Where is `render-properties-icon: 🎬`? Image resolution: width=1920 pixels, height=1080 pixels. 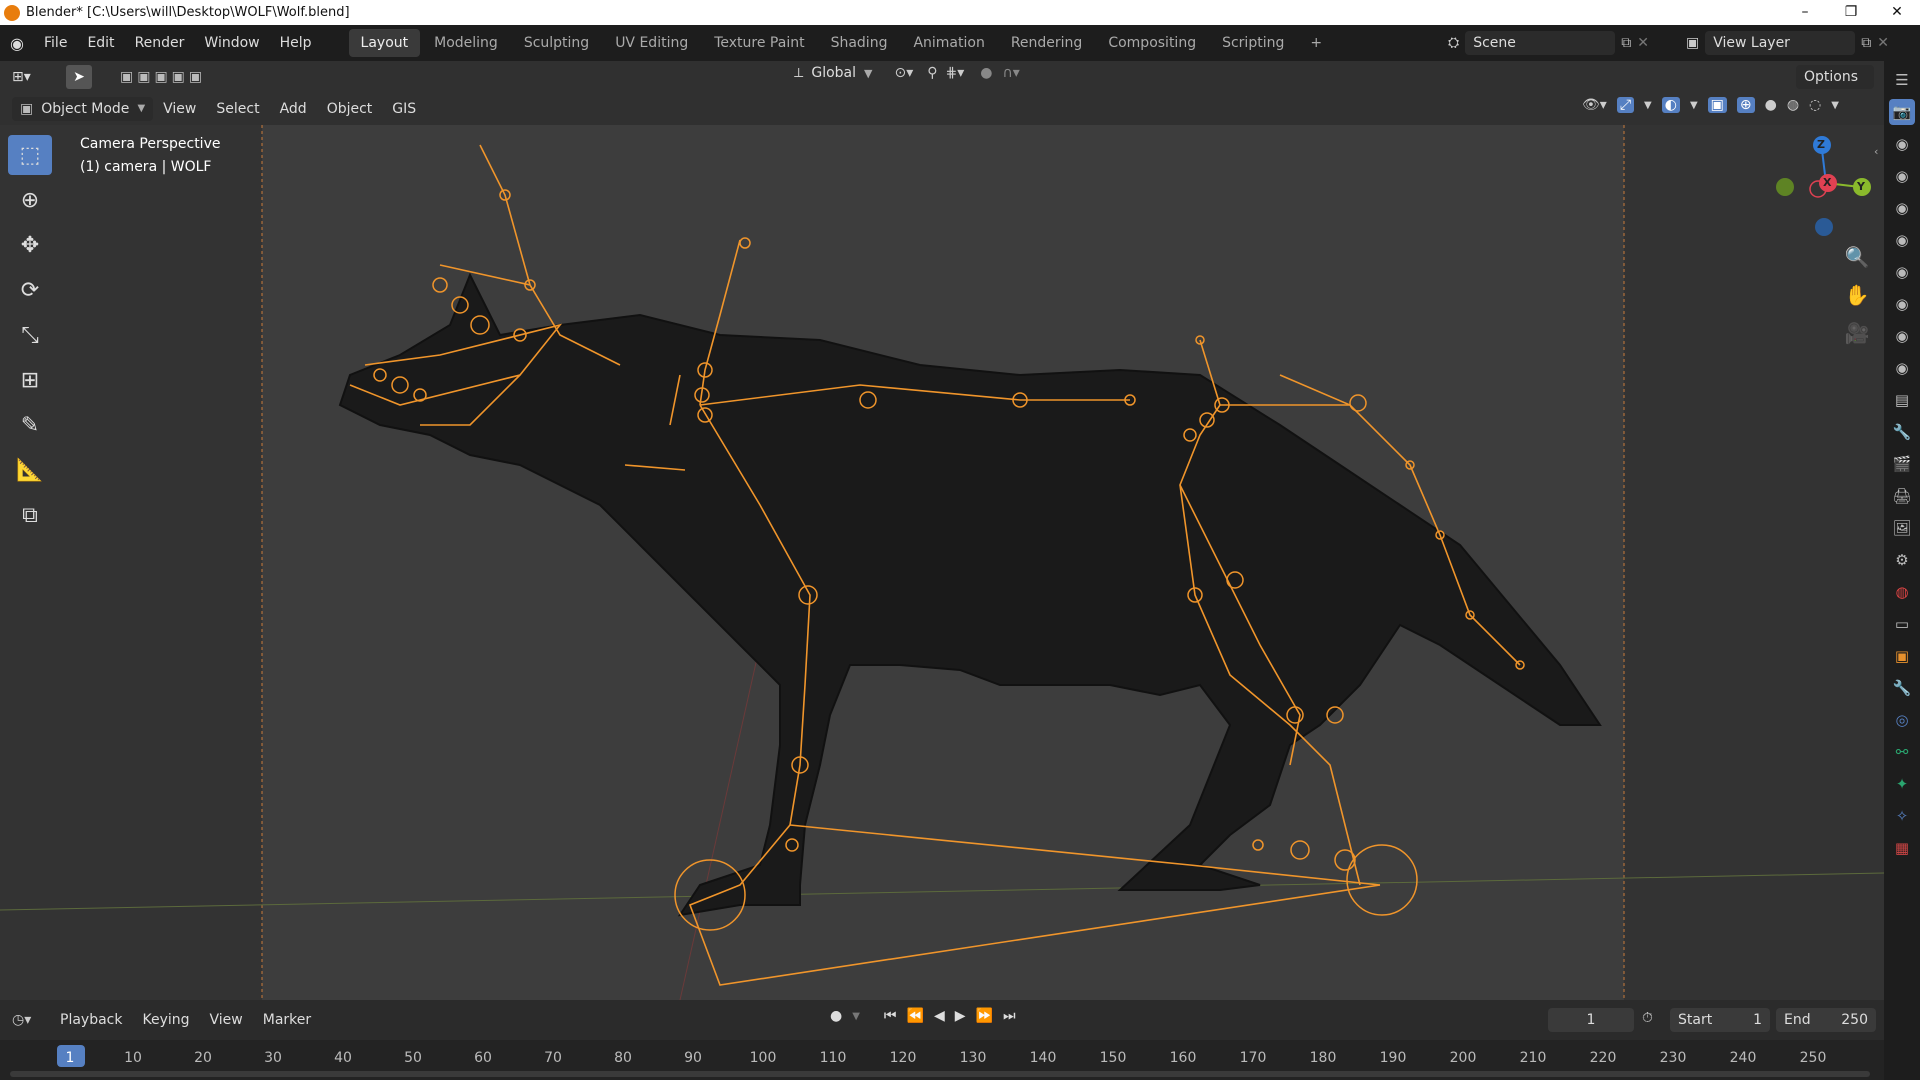
render-properties-icon: 🎬 is located at coordinates (1902, 464).